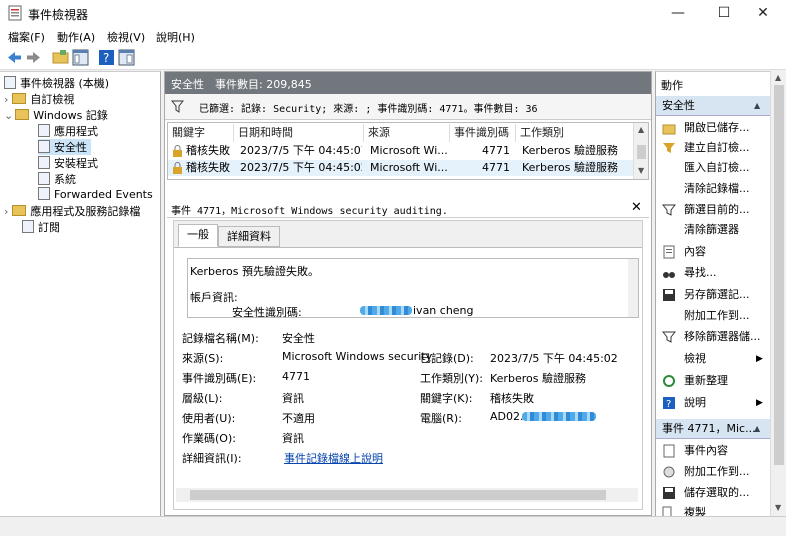  I want to click on description-scrollbar, so click(633, 288).